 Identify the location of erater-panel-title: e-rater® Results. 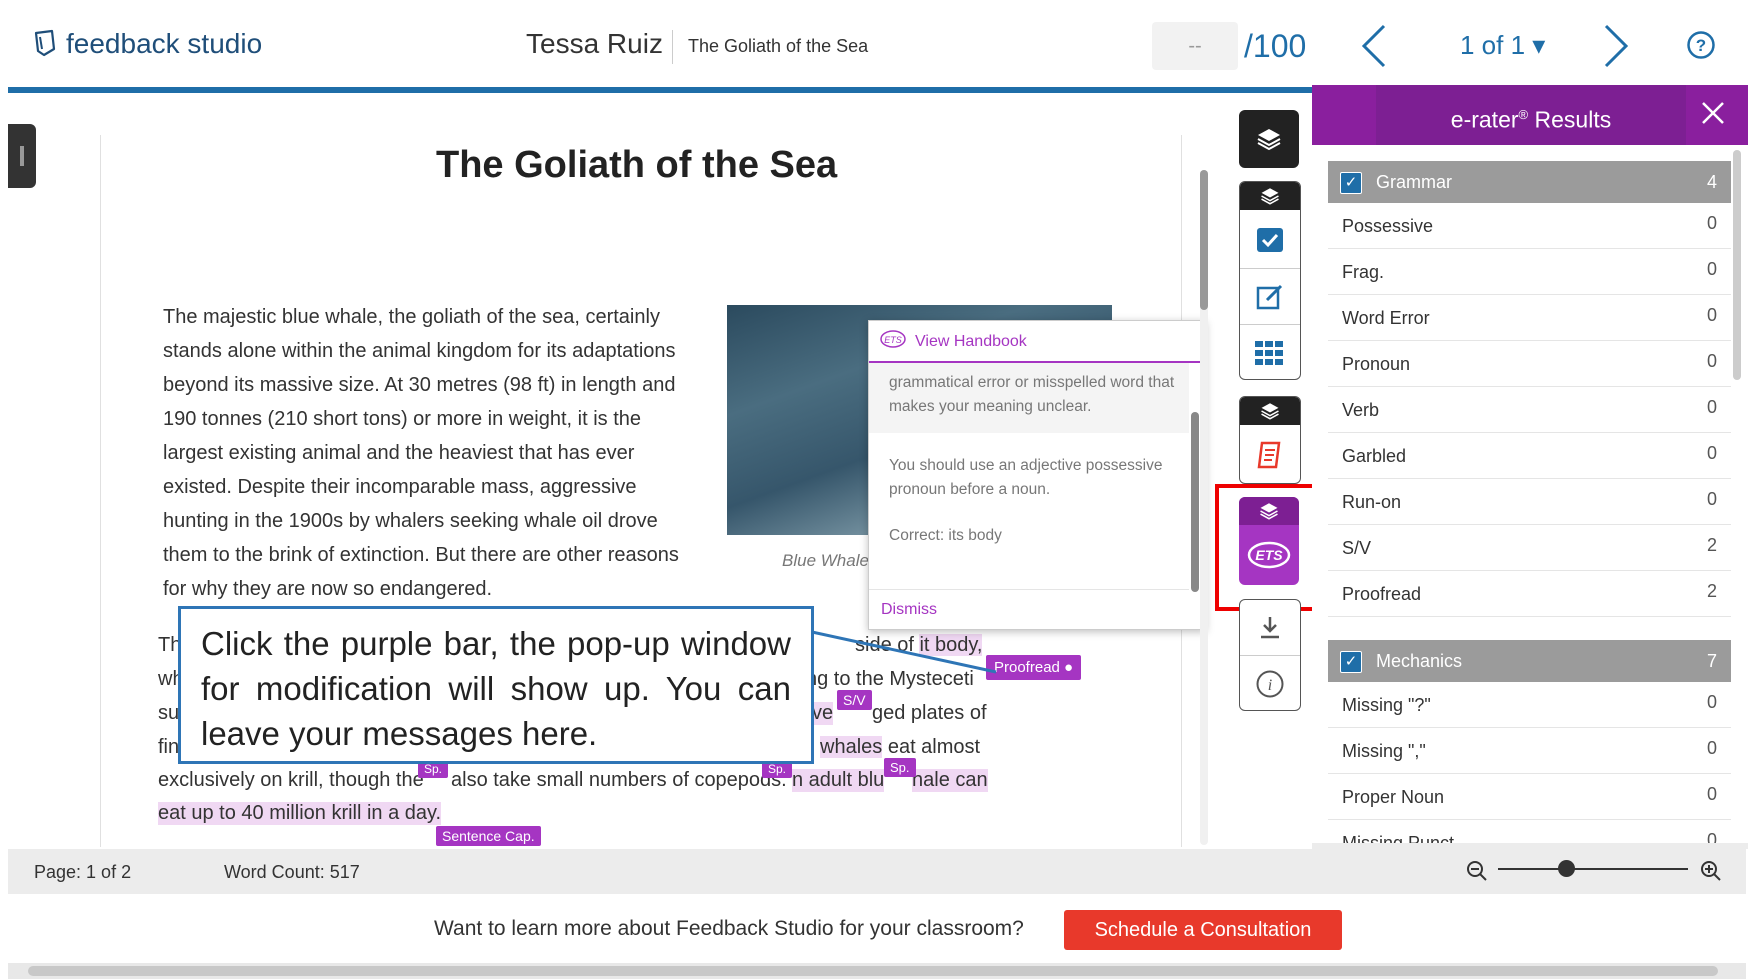
(1531, 115).